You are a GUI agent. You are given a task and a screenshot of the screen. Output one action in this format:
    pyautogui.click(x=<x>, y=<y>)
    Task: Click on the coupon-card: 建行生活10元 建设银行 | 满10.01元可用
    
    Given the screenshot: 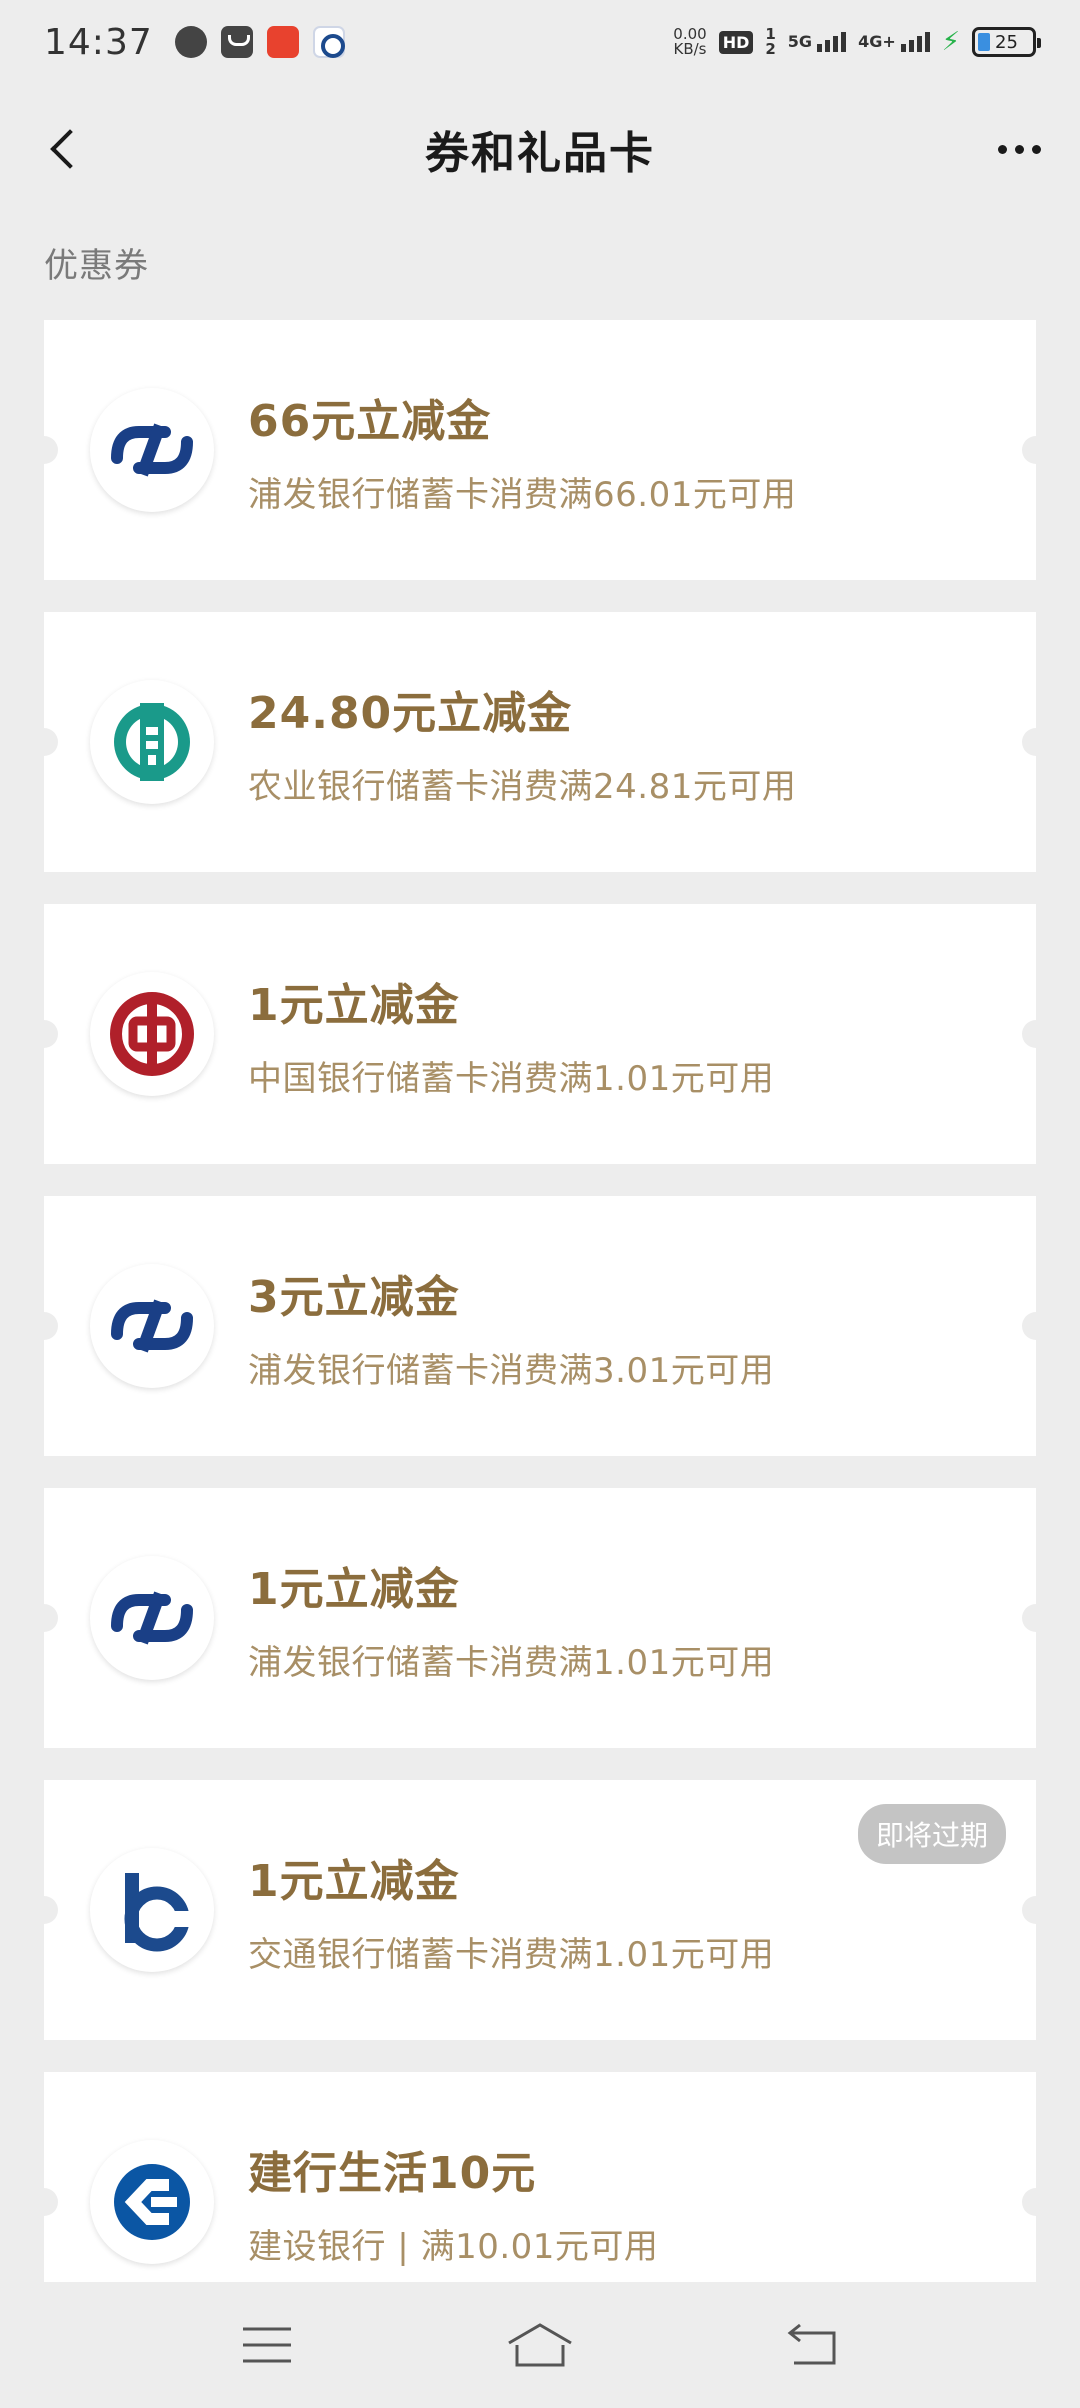 What is the action you would take?
    pyautogui.click(x=540, y=2177)
    